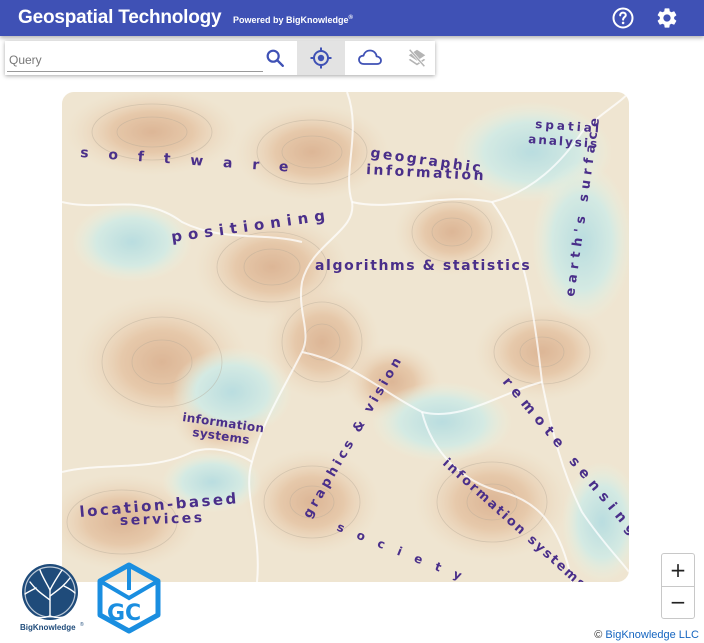 The width and height of the screenshot is (704, 643). What do you see at coordinates (124, 613) in the screenshot?
I see `gc-letters: GC` at bounding box center [124, 613].